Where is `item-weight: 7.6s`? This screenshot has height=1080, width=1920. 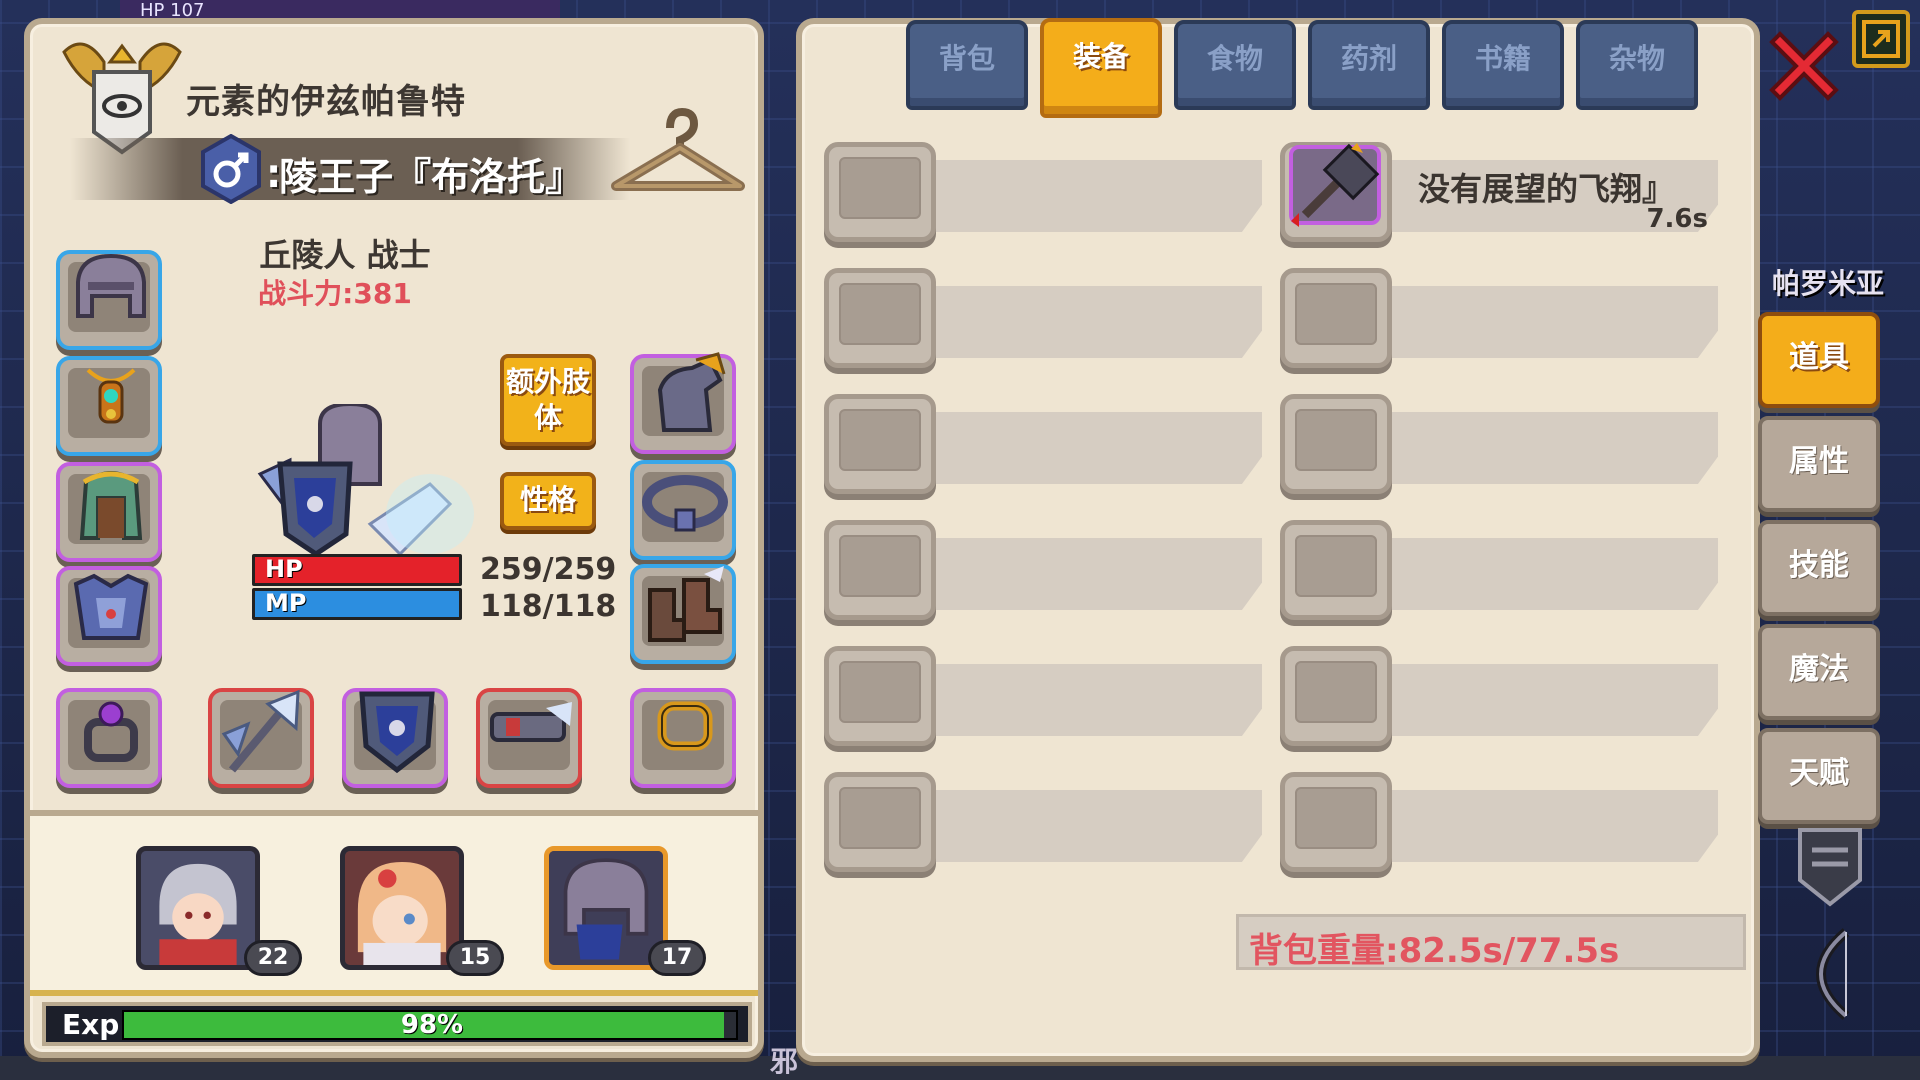
item-weight: 7.6s is located at coordinates (1677, 219).